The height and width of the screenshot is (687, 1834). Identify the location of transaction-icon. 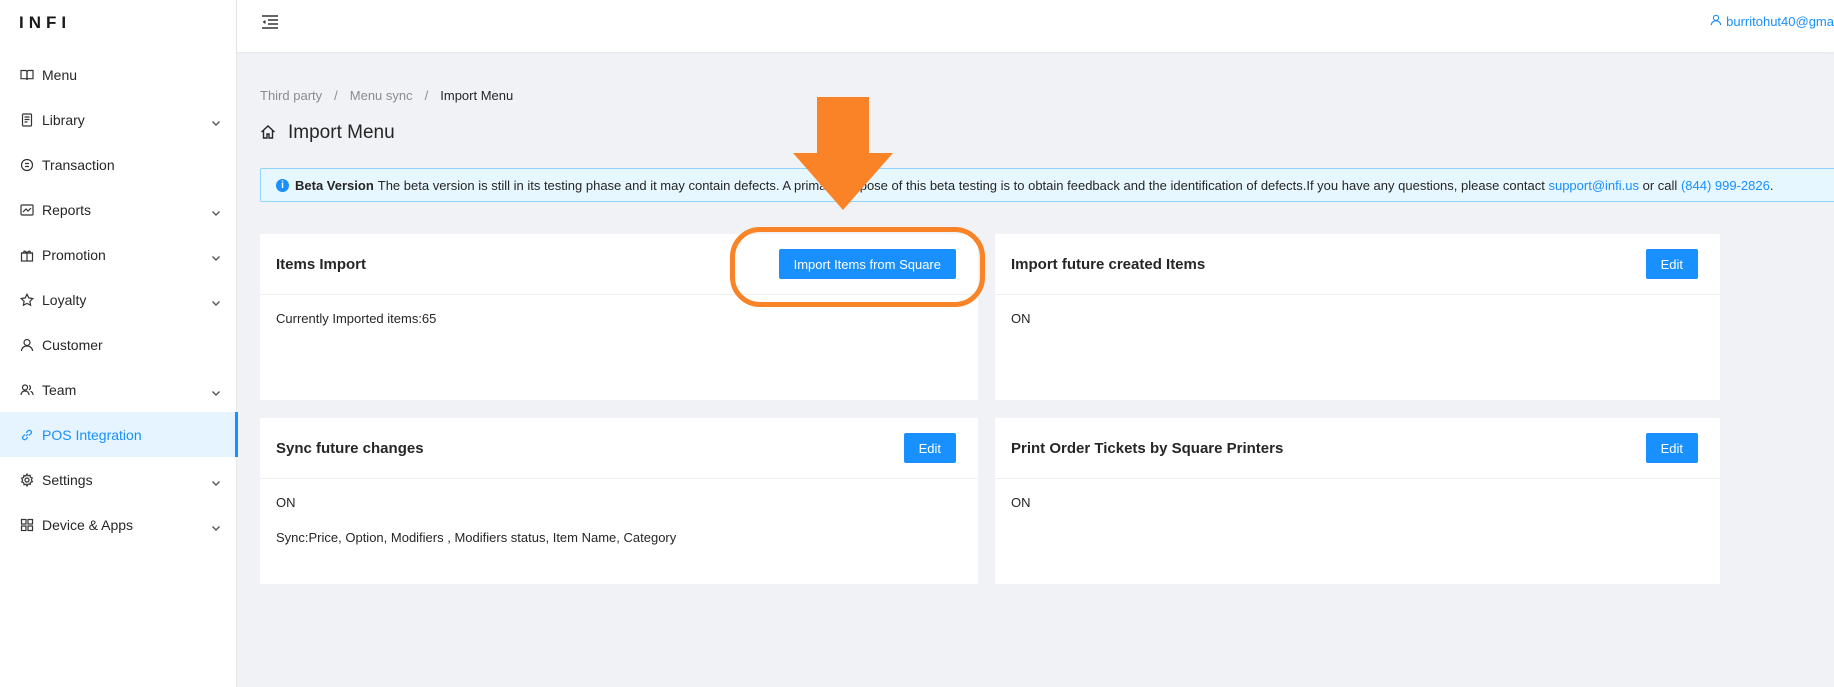
(27, 165).